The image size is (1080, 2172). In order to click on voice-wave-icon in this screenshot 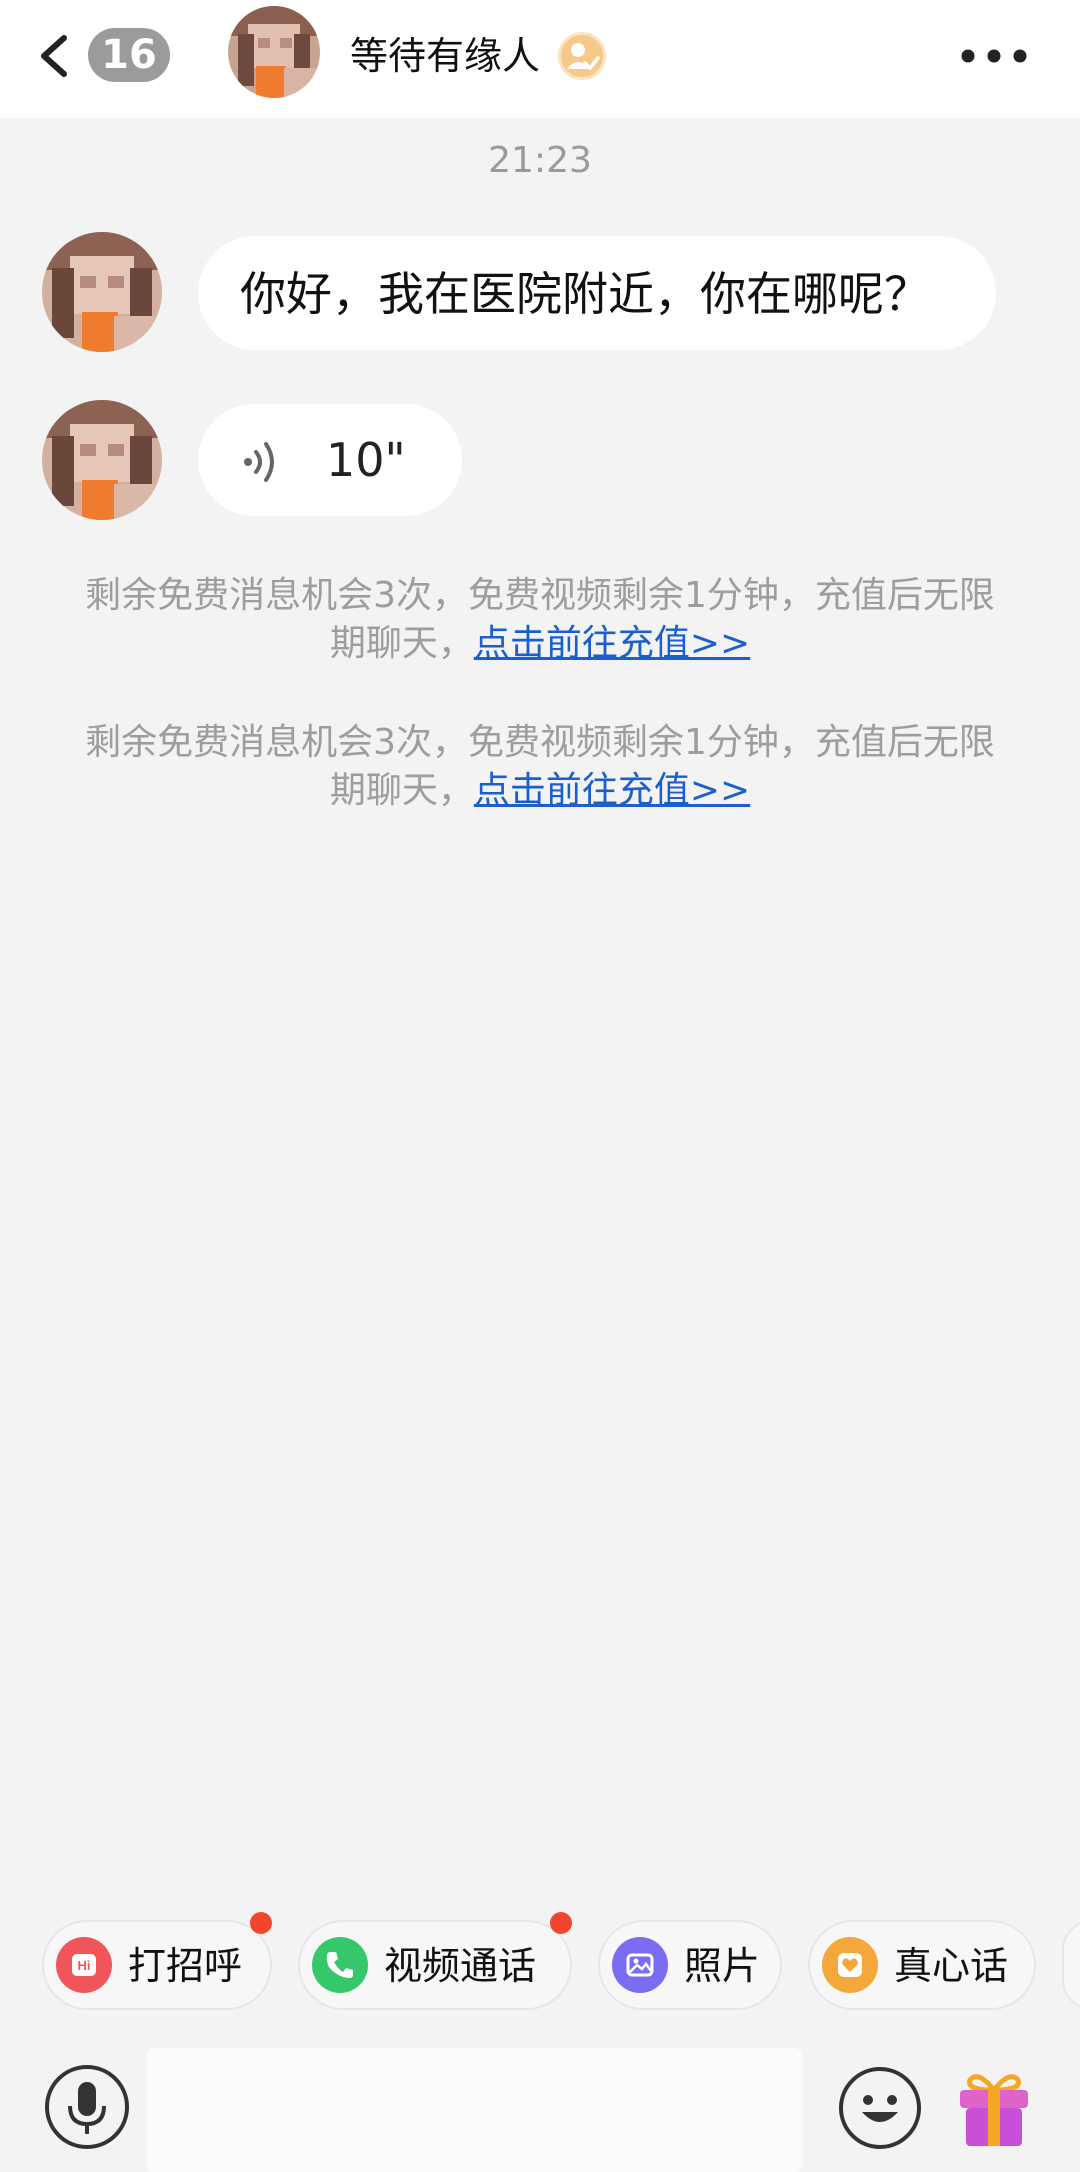, I will do `click(259, 462)`.